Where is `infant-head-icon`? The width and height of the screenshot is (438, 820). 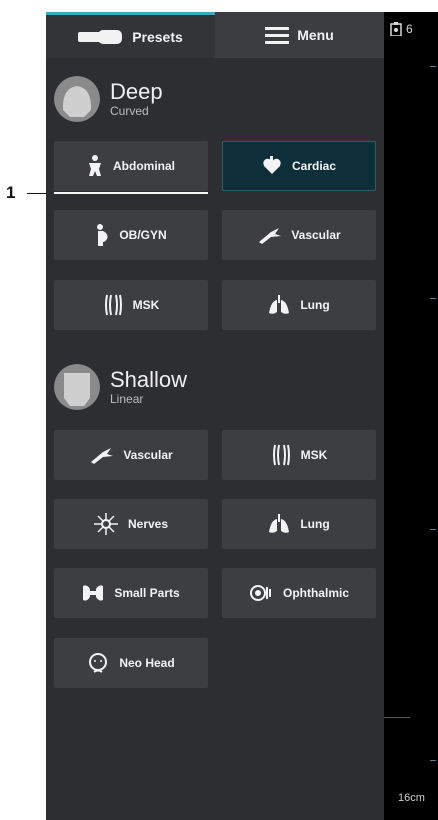 infant-head-icon is located at coordinates (98, 663).